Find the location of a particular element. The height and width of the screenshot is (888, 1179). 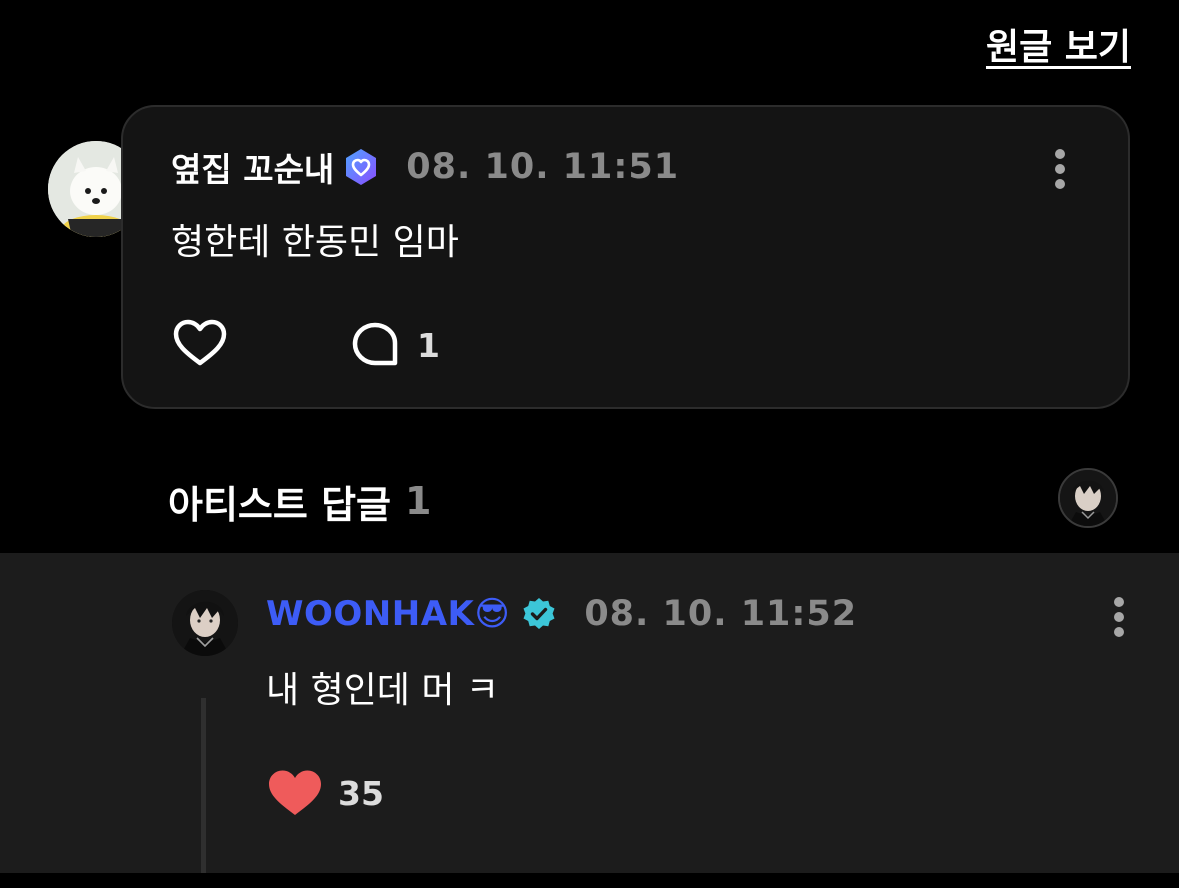

artist-author-name: WOONHAK😎 is located at coordinates (388, 614).